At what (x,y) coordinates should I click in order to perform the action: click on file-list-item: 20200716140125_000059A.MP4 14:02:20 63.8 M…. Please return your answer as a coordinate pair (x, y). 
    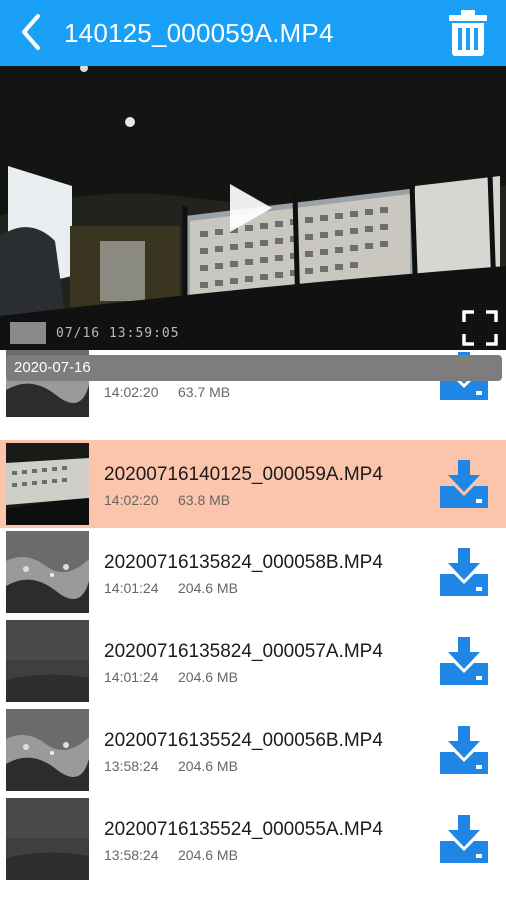
    Looking at the image, I should click on (253, 484).